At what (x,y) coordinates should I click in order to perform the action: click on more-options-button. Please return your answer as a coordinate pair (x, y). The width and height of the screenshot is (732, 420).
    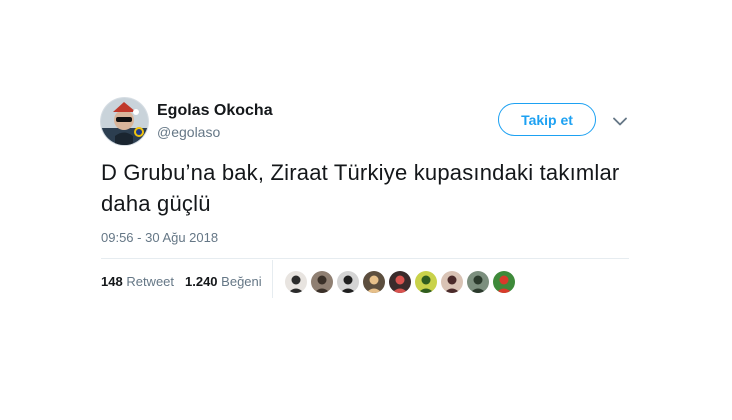
    Looking at the image, I should click on (620, 121).